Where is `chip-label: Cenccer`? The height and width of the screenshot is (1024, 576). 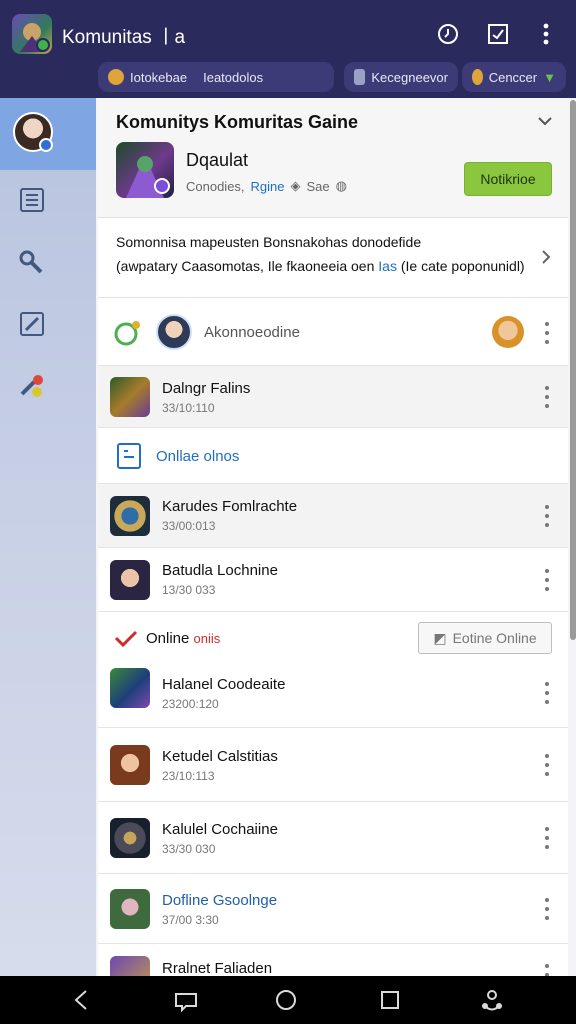
chip-label: Cenccer is located at coordinates (513, 77).